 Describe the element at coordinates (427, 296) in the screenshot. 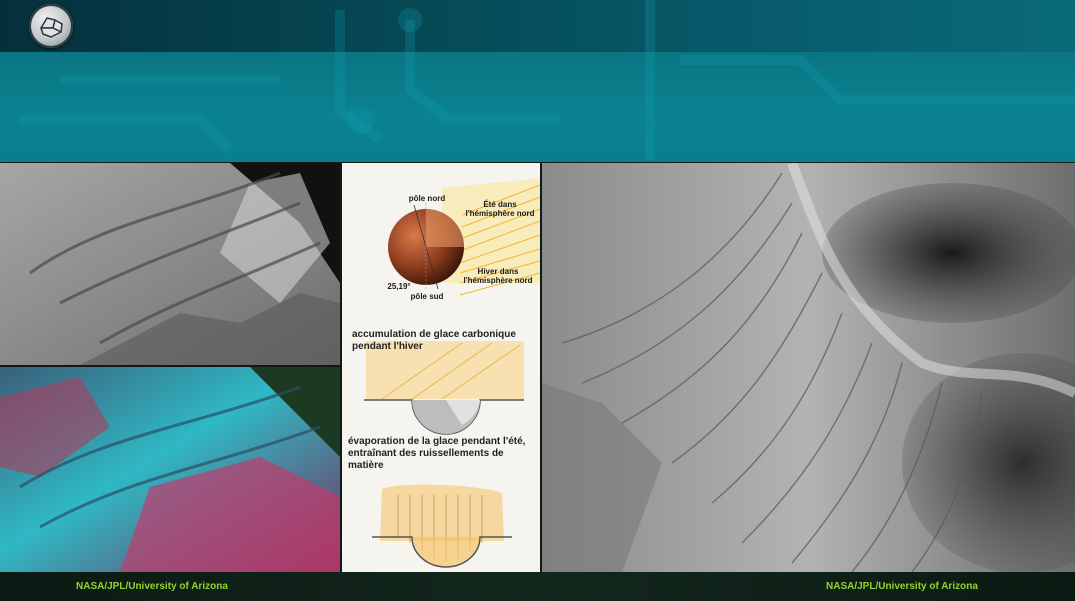

I see `south-pole-label: pôle sud` at that location.